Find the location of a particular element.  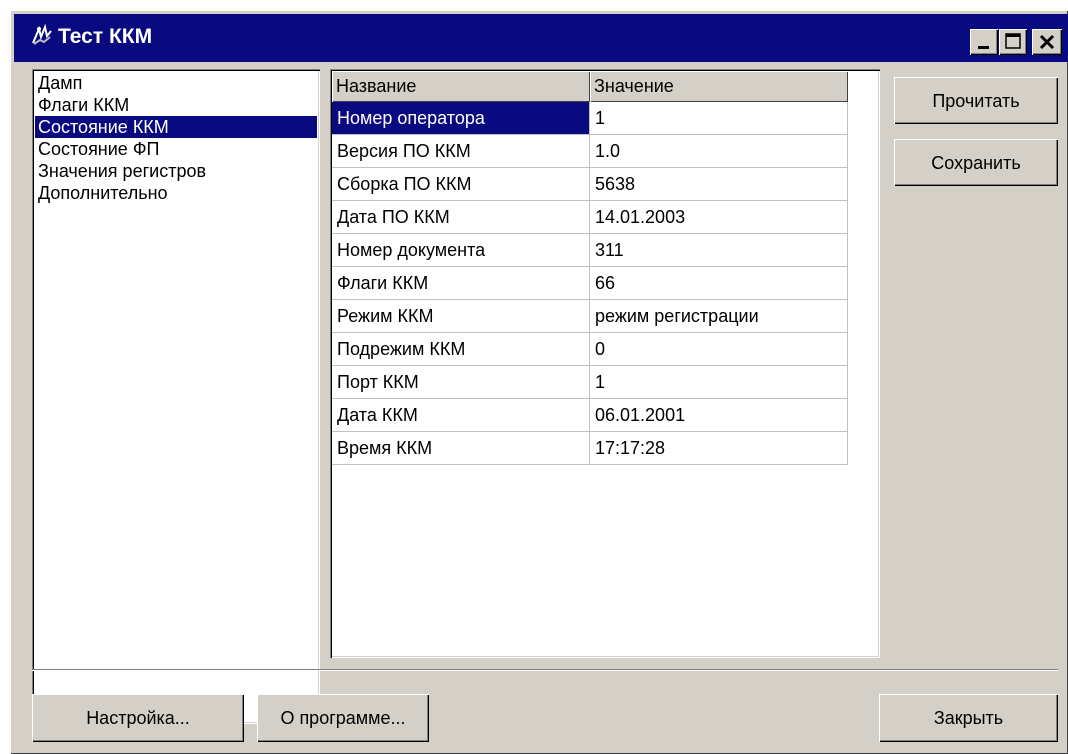

table-row: Порт ККМ 1 is located at coordinates (605, 382).